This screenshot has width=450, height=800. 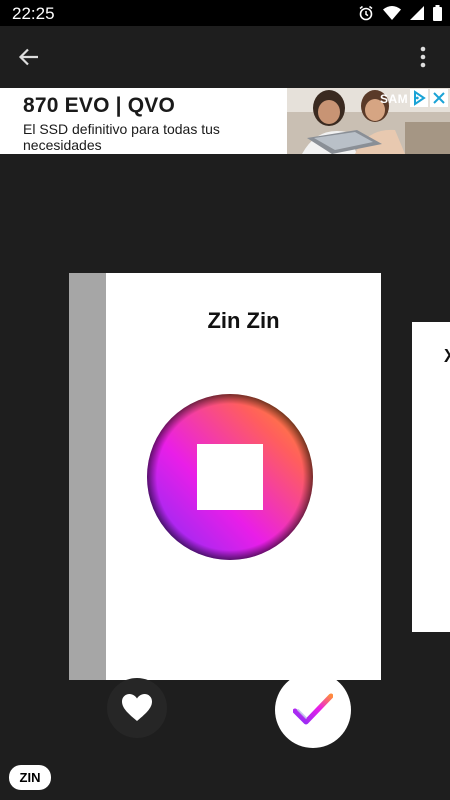 I want to click on status-icons, so click(x=400, y=13).